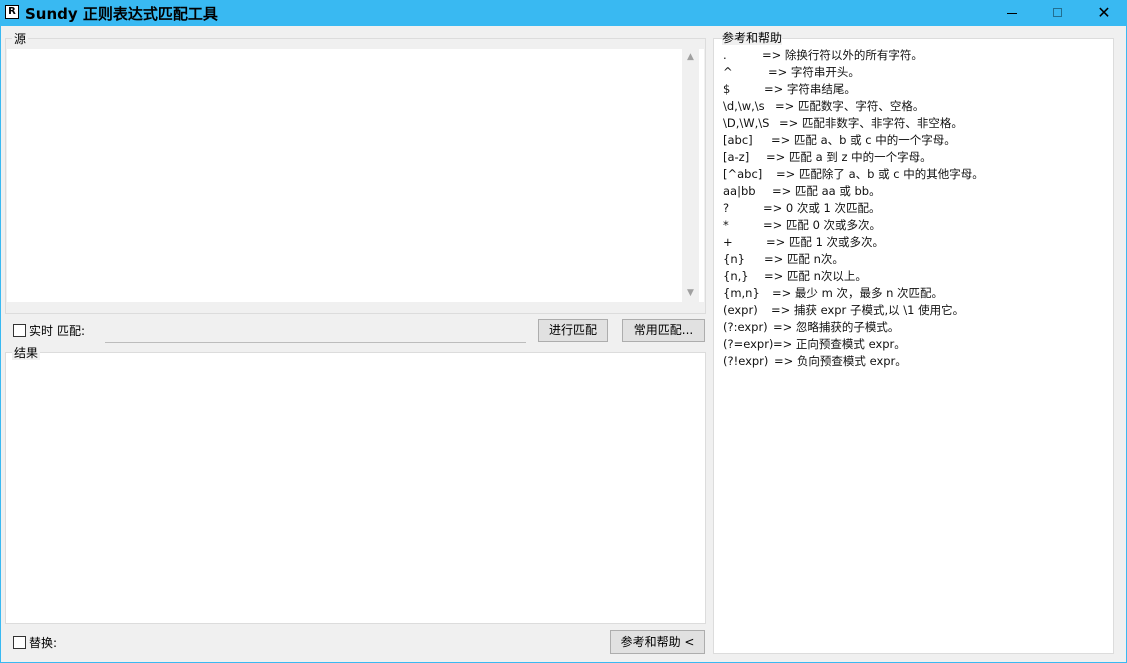  Describe the element at coordinates (815, 276) in the screenshot. I see `help-description: => 匹配 n次以上。` at that location.